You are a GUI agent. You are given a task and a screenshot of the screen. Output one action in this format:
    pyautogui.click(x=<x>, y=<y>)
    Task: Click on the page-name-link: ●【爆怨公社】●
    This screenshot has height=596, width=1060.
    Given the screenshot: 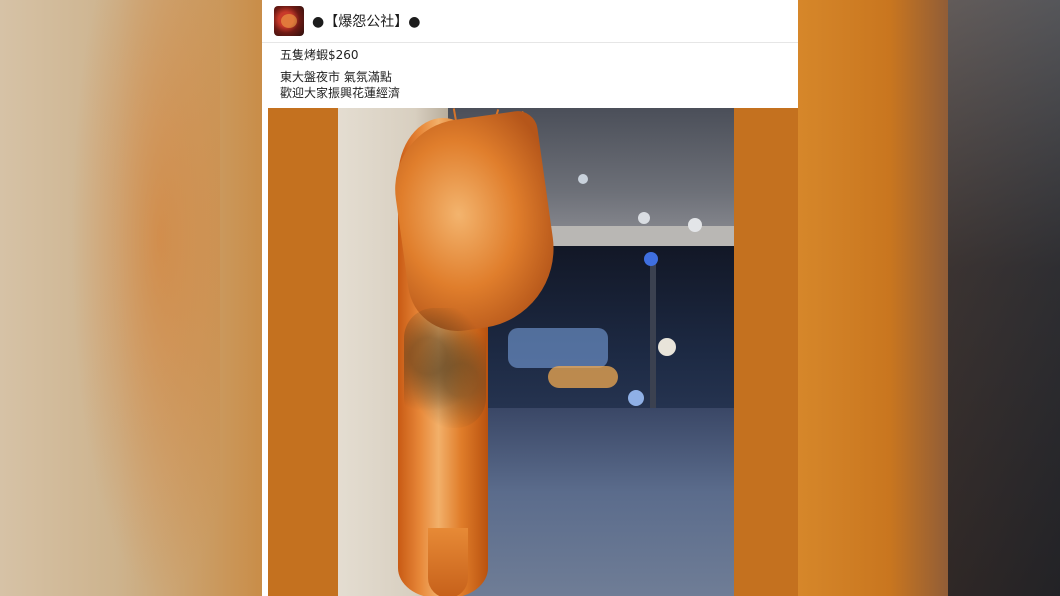 What is the action you would take?
    pyautogui.click(x=366, y=21)
    